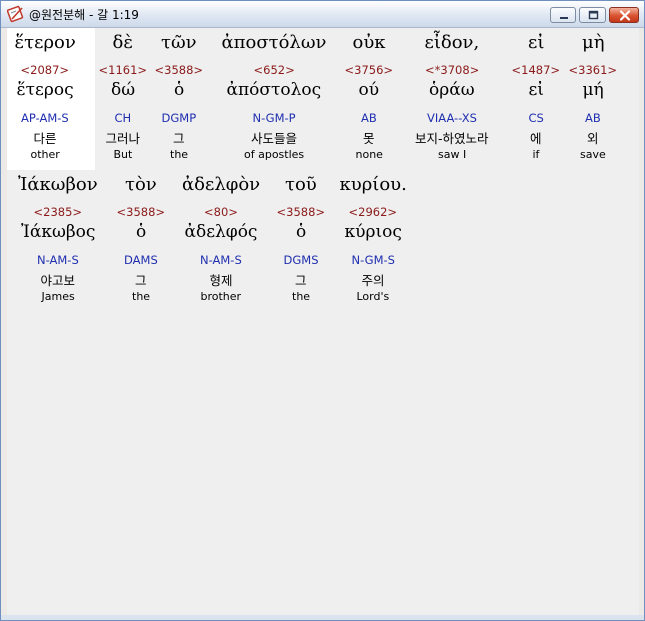  I want to click on word-strong: <1487>, so click(536, 70).